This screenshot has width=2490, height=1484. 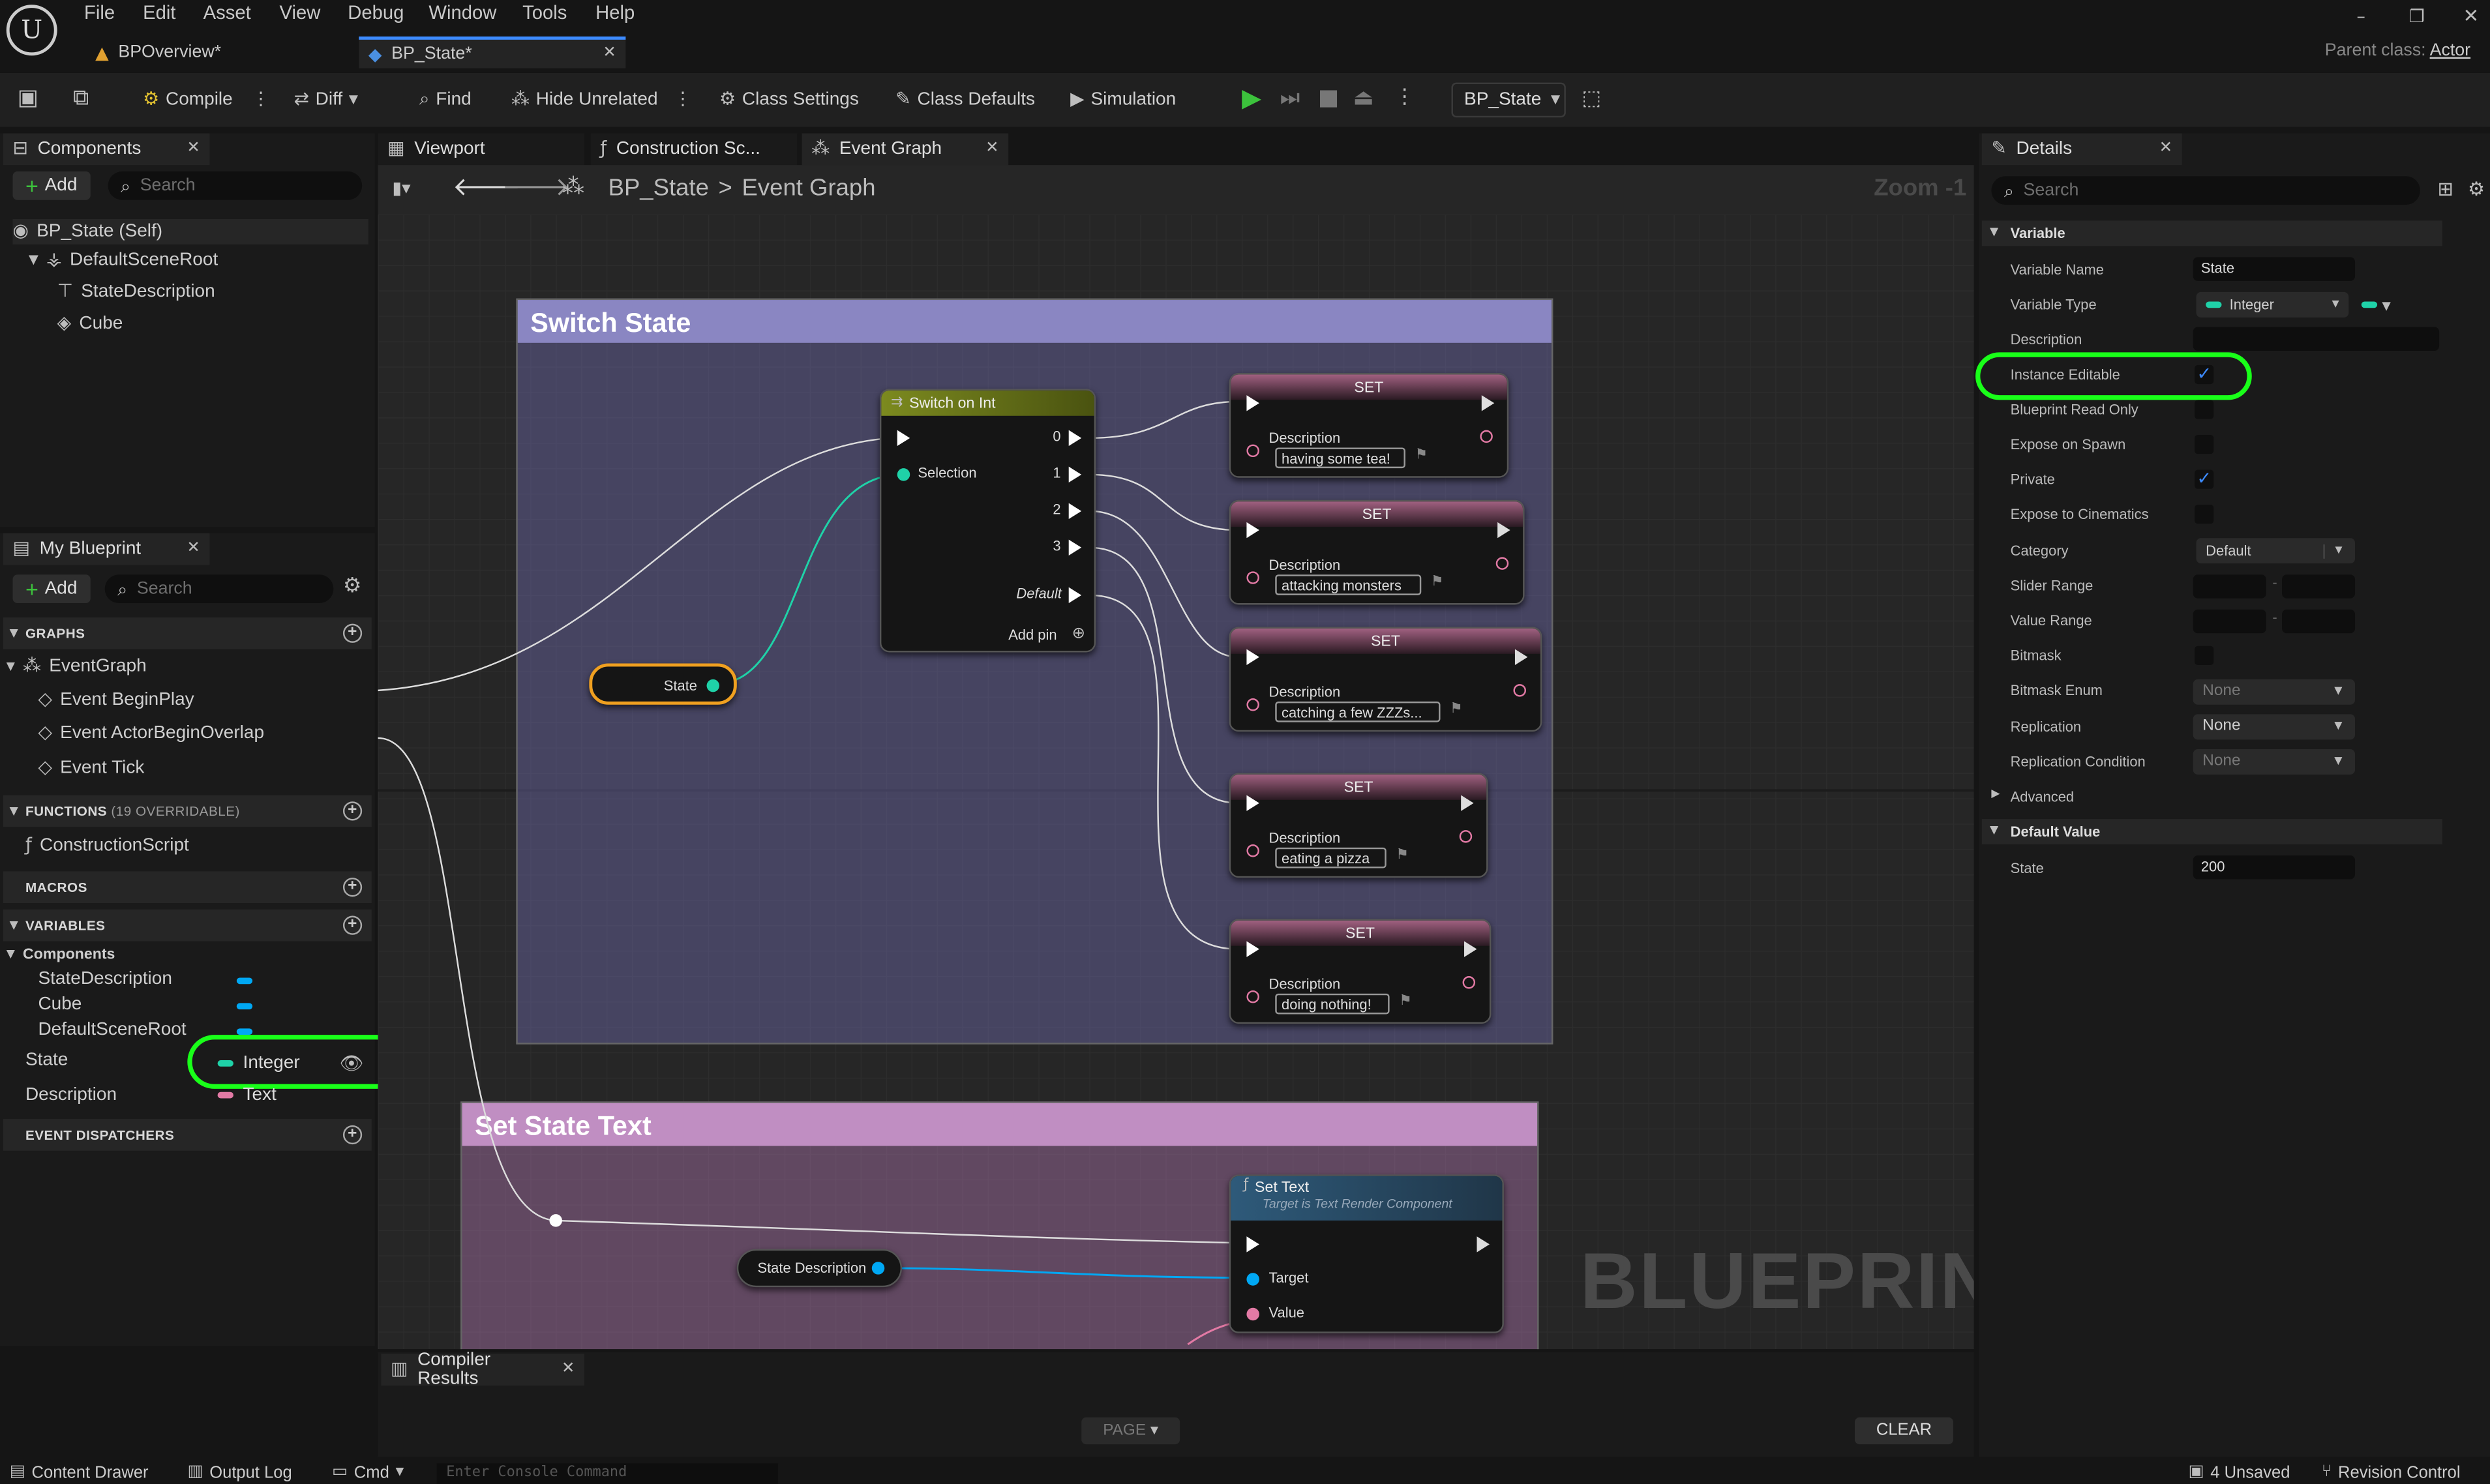 What do you see at coordinates (28, 98) in the screenshot?
I see `save-icon: ▣` at bounding box center [28, 98].